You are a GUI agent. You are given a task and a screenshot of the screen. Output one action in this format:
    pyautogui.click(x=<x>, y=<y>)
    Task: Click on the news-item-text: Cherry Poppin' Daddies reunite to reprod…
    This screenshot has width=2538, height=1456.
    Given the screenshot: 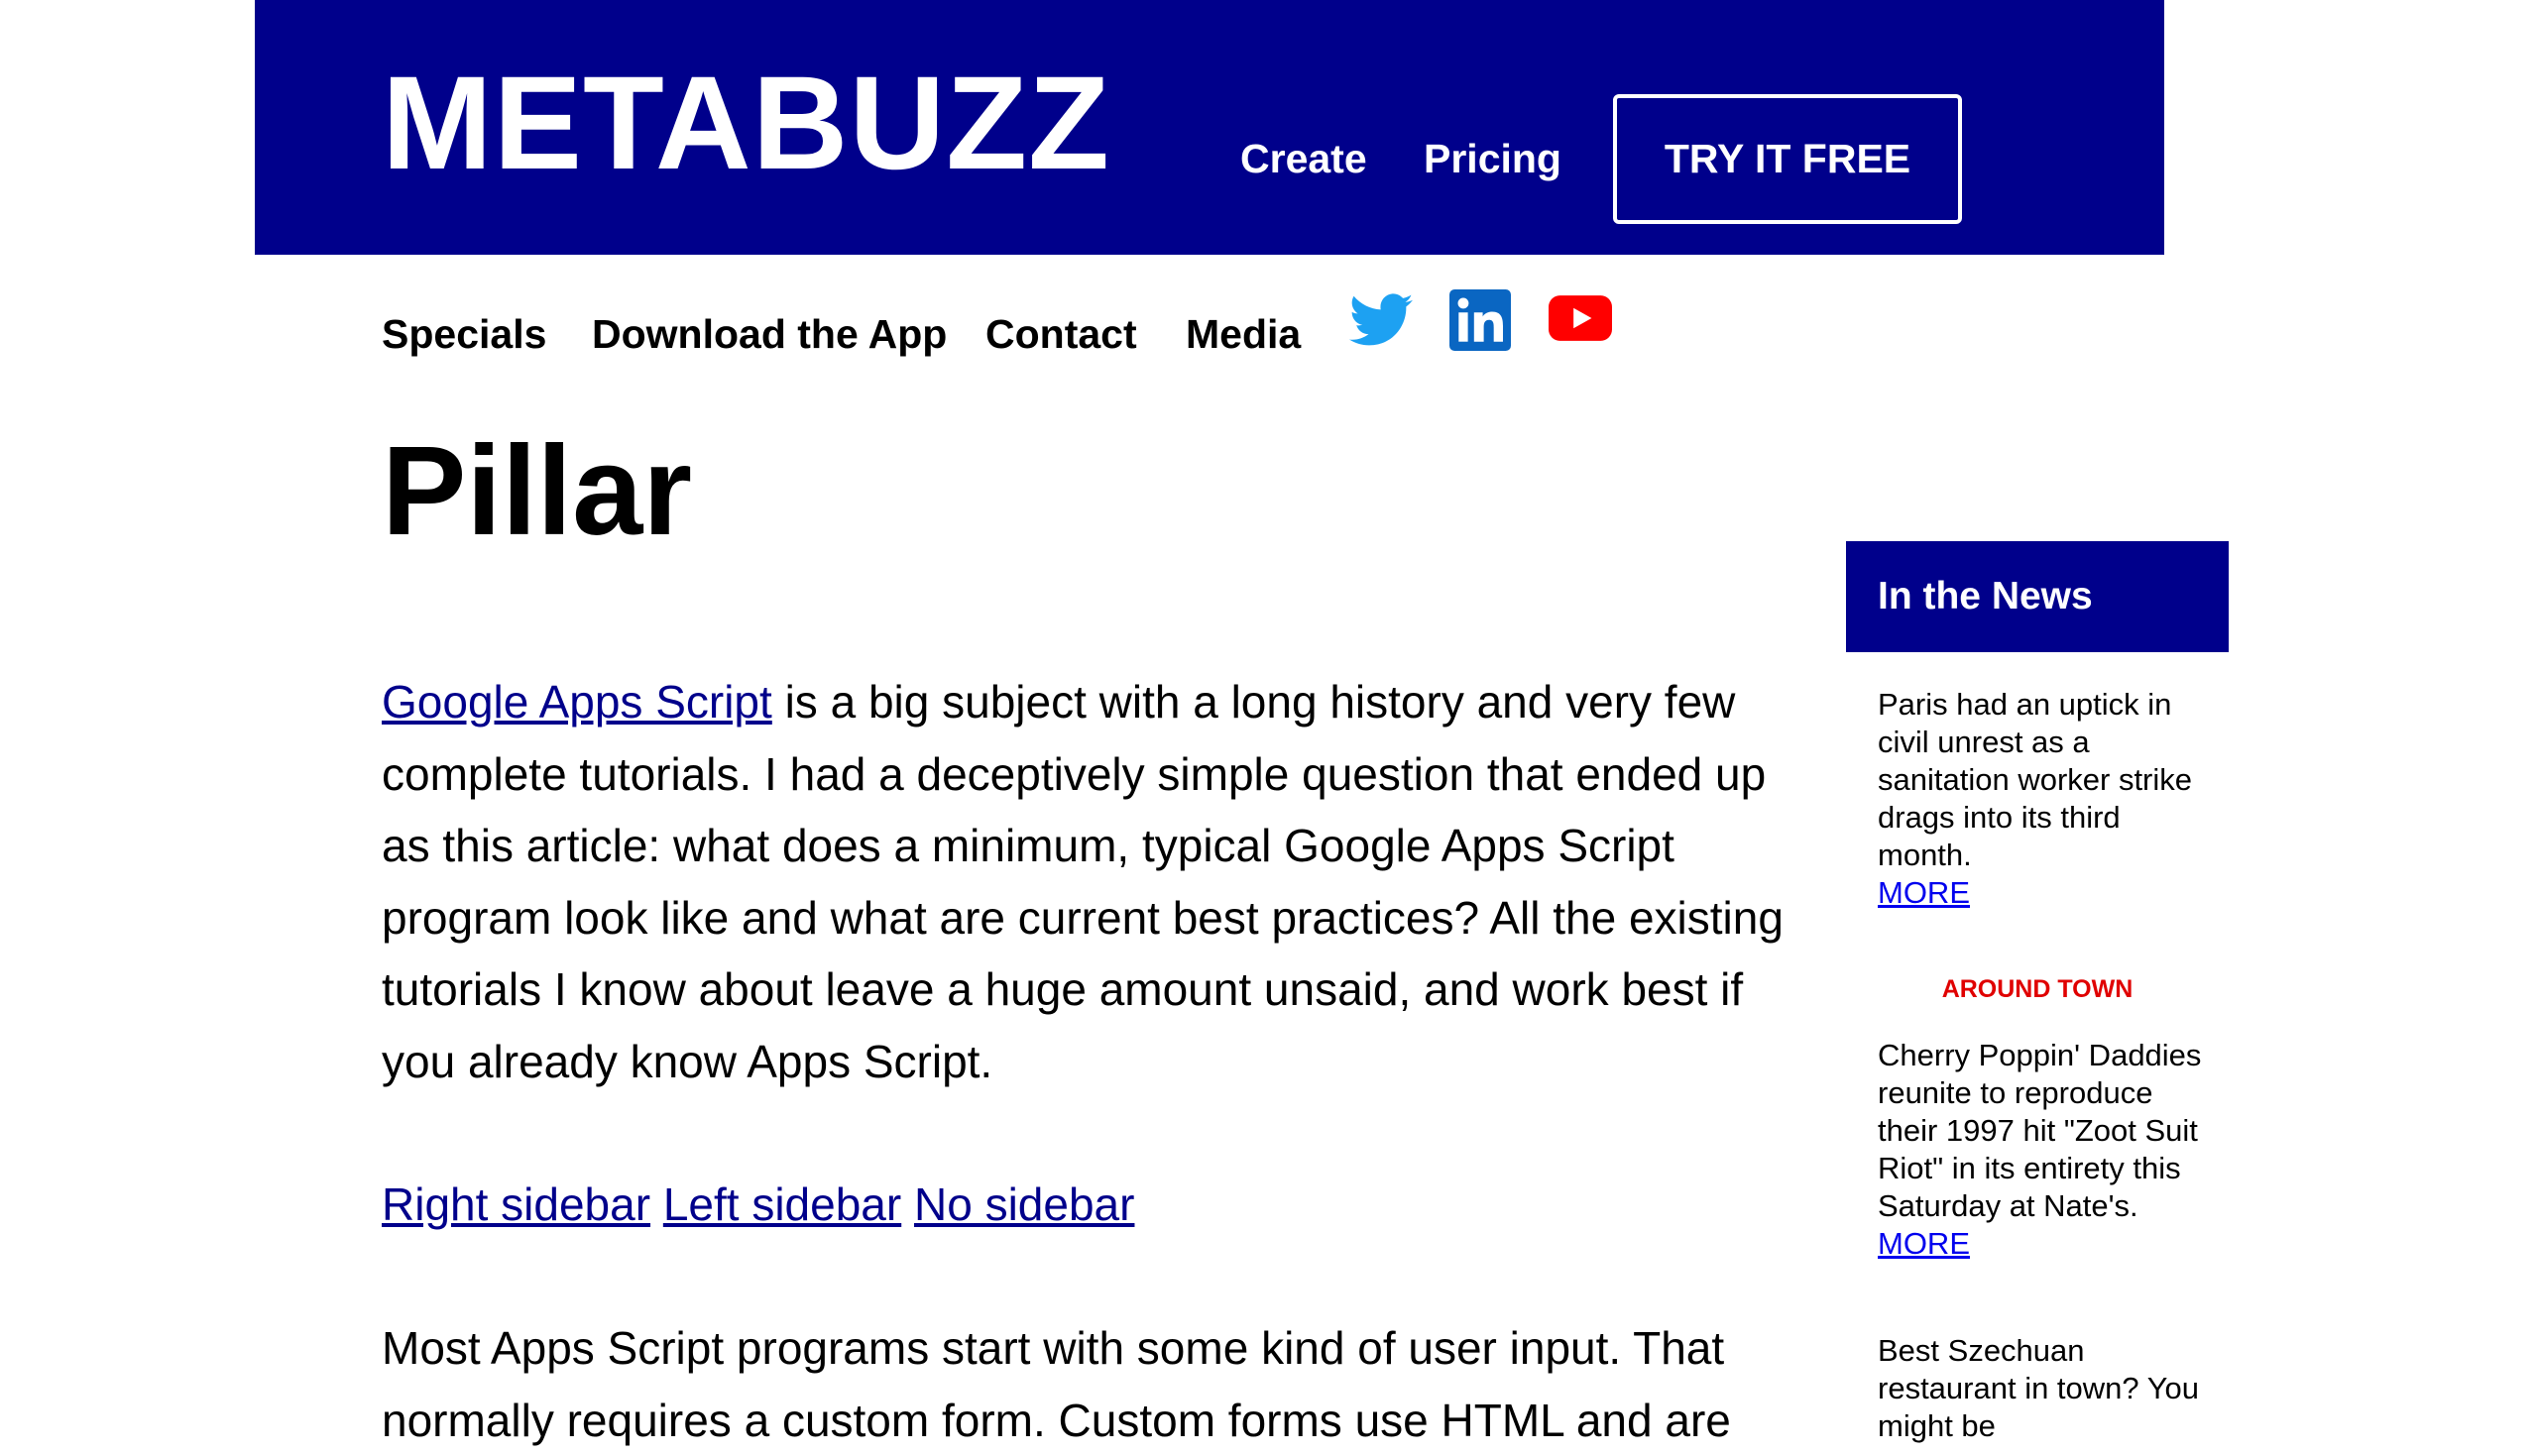 What is the action you would take?
    pyautogui.click(x=2040, y=1130)
    